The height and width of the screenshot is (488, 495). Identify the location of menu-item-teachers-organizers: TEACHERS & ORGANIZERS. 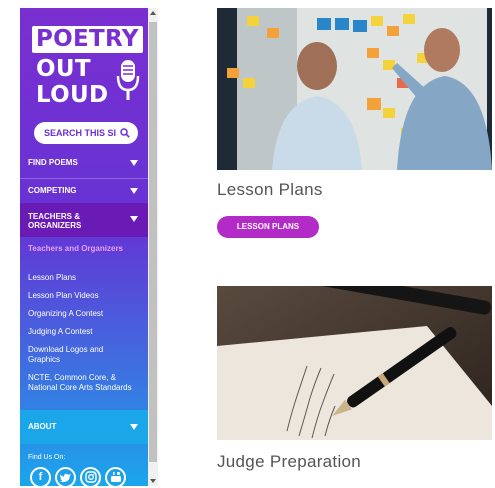
(84, 220).